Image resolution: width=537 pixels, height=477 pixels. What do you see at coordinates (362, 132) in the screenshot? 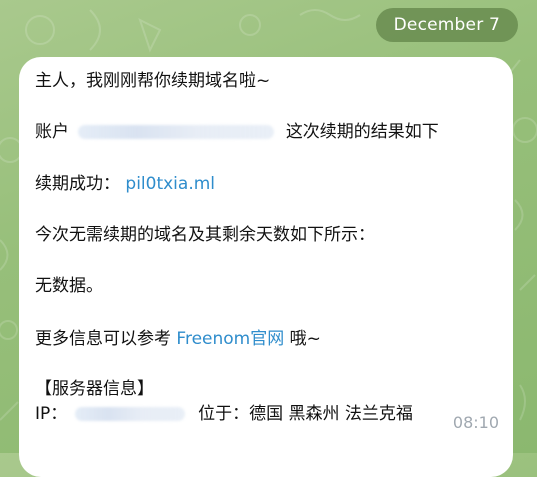
I see `account-suffix: 这次续期的结果如下` at bounding box center [362, 132].